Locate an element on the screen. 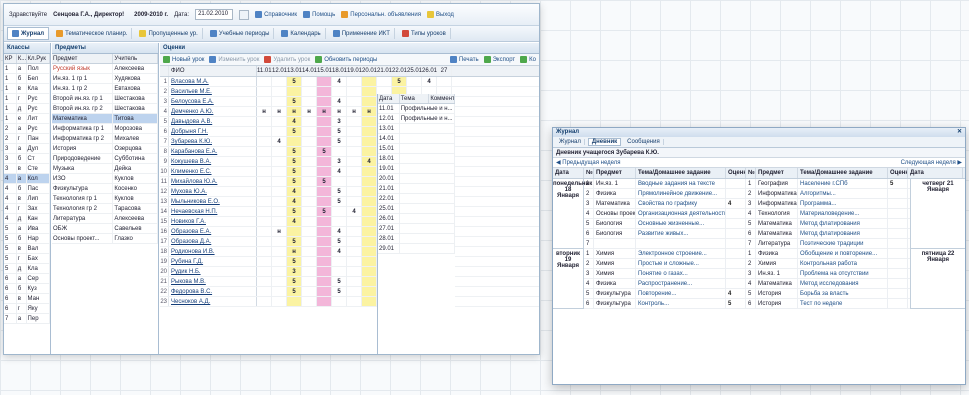 The height and width of the screenshot is (395, 969). tab-2: Пропущенные ур. is located at coordinates (169, 33).